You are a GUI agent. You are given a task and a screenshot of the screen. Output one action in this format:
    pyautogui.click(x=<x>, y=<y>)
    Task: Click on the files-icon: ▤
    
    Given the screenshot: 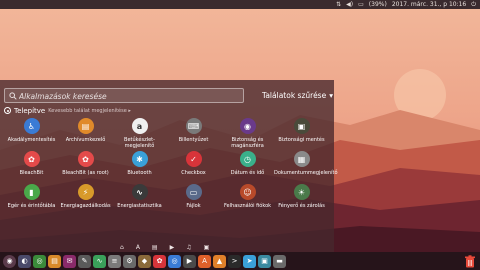 What is the action you would take?
    pyautogui.click(x=54, y=261)
    